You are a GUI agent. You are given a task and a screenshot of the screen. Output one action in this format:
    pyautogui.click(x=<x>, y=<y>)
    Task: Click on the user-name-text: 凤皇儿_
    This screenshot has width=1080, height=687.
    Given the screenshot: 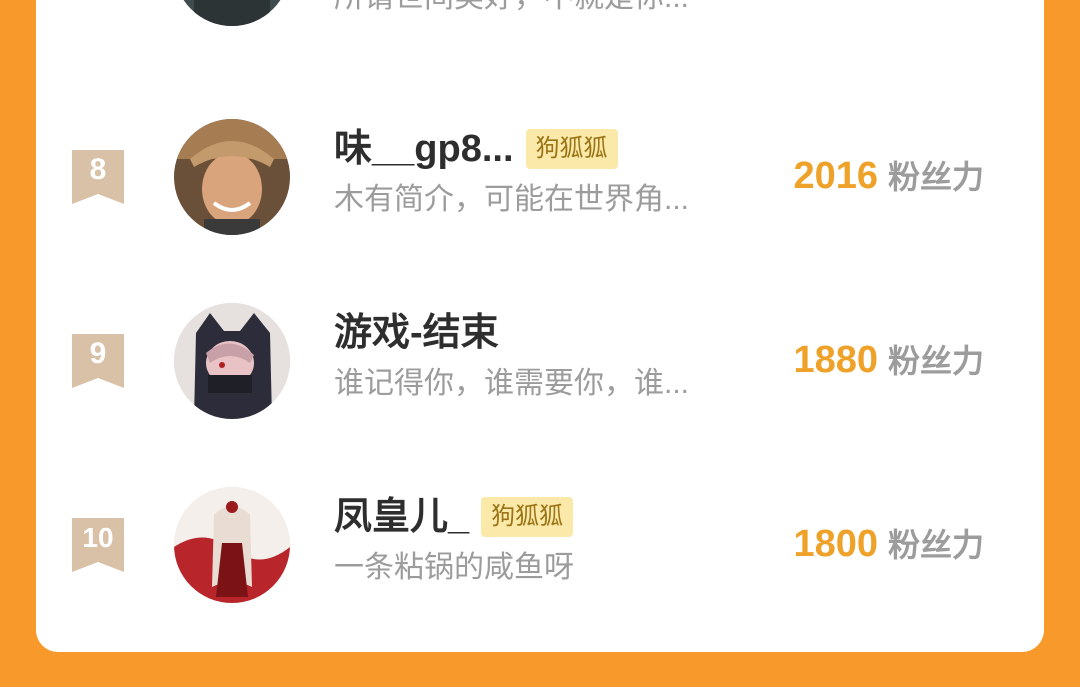 What is the action you would take?
    pyautogui.click(x=402, y=517)
    